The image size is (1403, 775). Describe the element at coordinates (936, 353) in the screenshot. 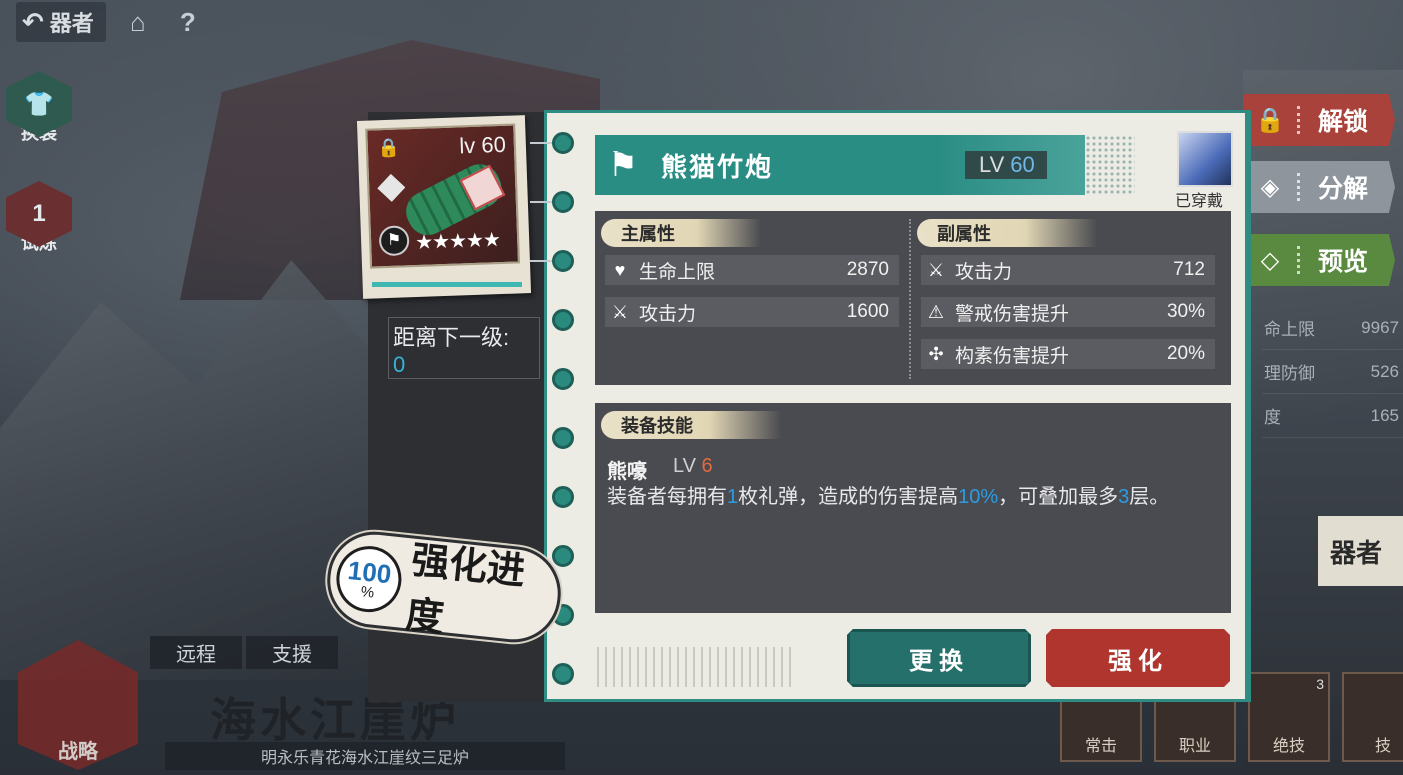

I see `element-icon: ✣` at that location.